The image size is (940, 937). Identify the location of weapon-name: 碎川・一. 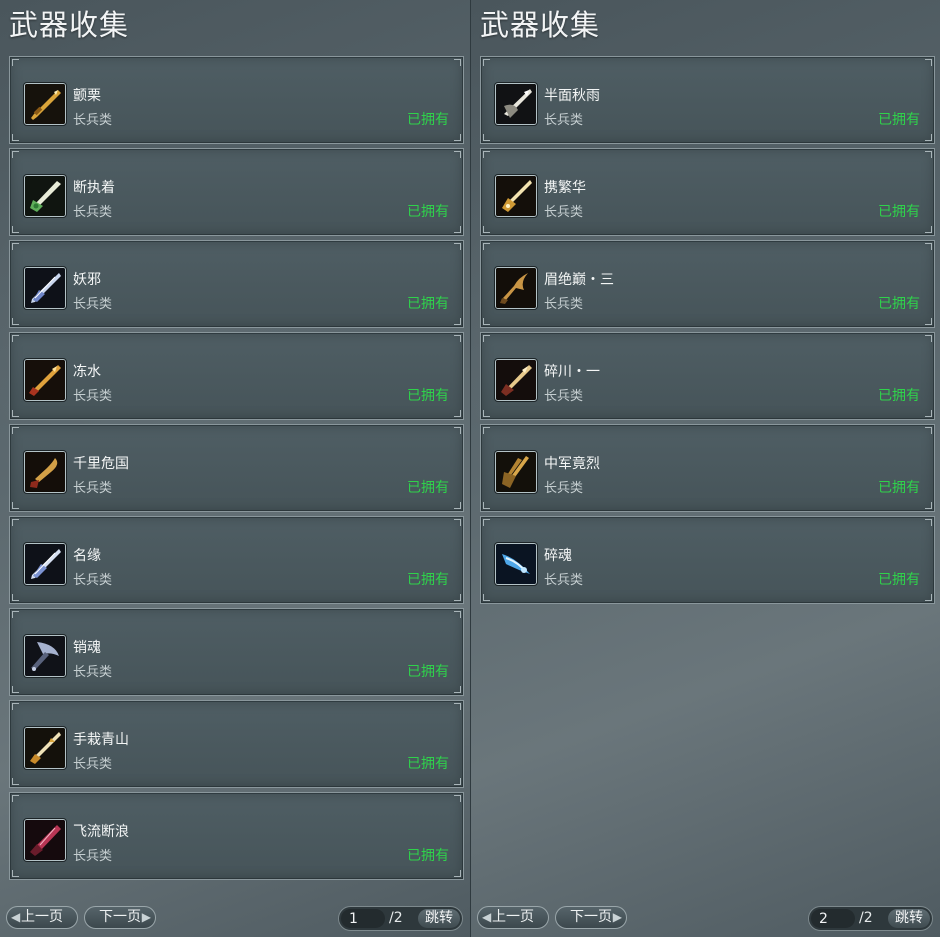
(572, 372).